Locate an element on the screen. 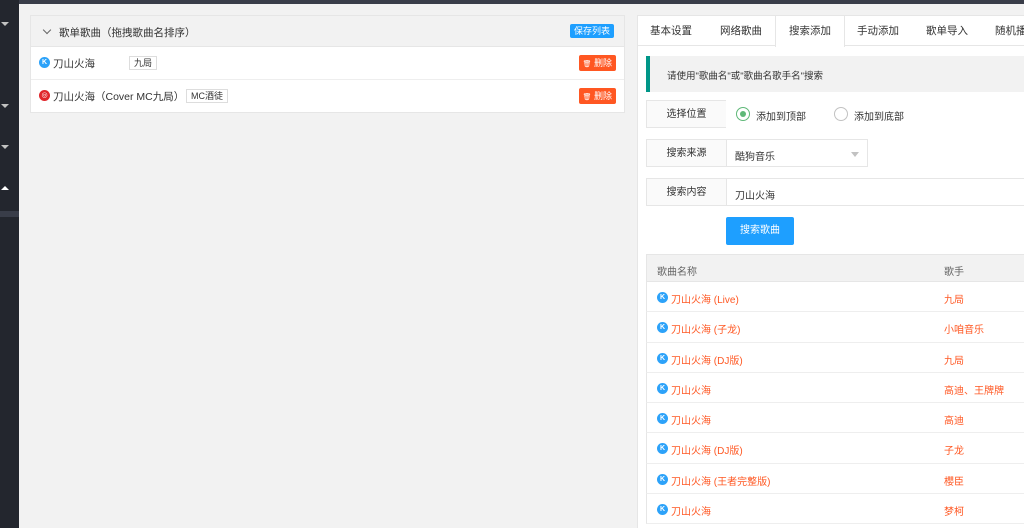 The height and width of the screenshot is (528, 1024). playlist-panel-header: 歌单歌曲（拖拽歌曲名排序） 保存列表 is located at coordinates (327, 31).